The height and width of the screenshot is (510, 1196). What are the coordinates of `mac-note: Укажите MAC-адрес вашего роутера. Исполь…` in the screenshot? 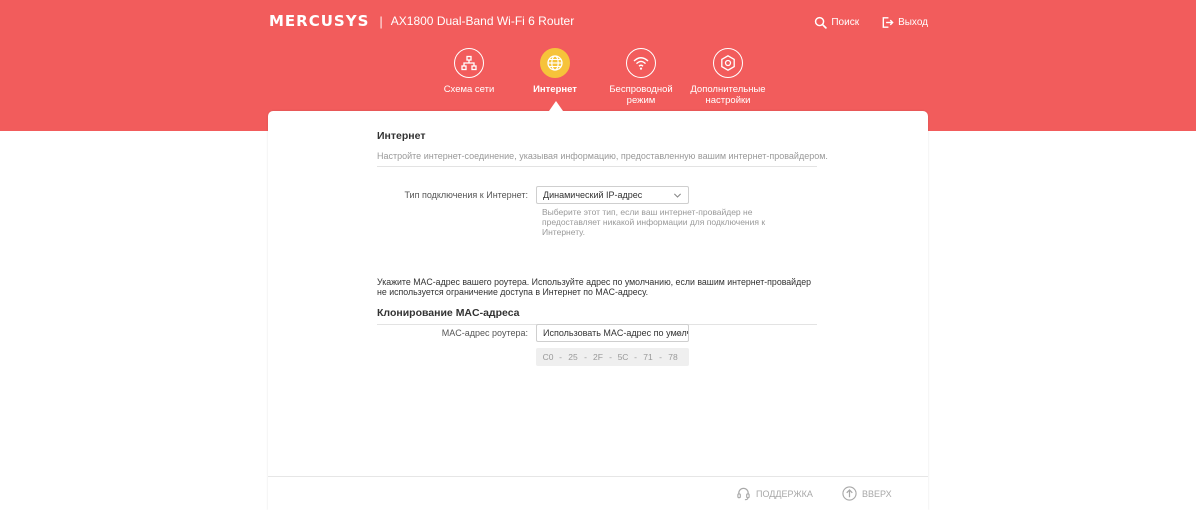 It's located at (594, 287).